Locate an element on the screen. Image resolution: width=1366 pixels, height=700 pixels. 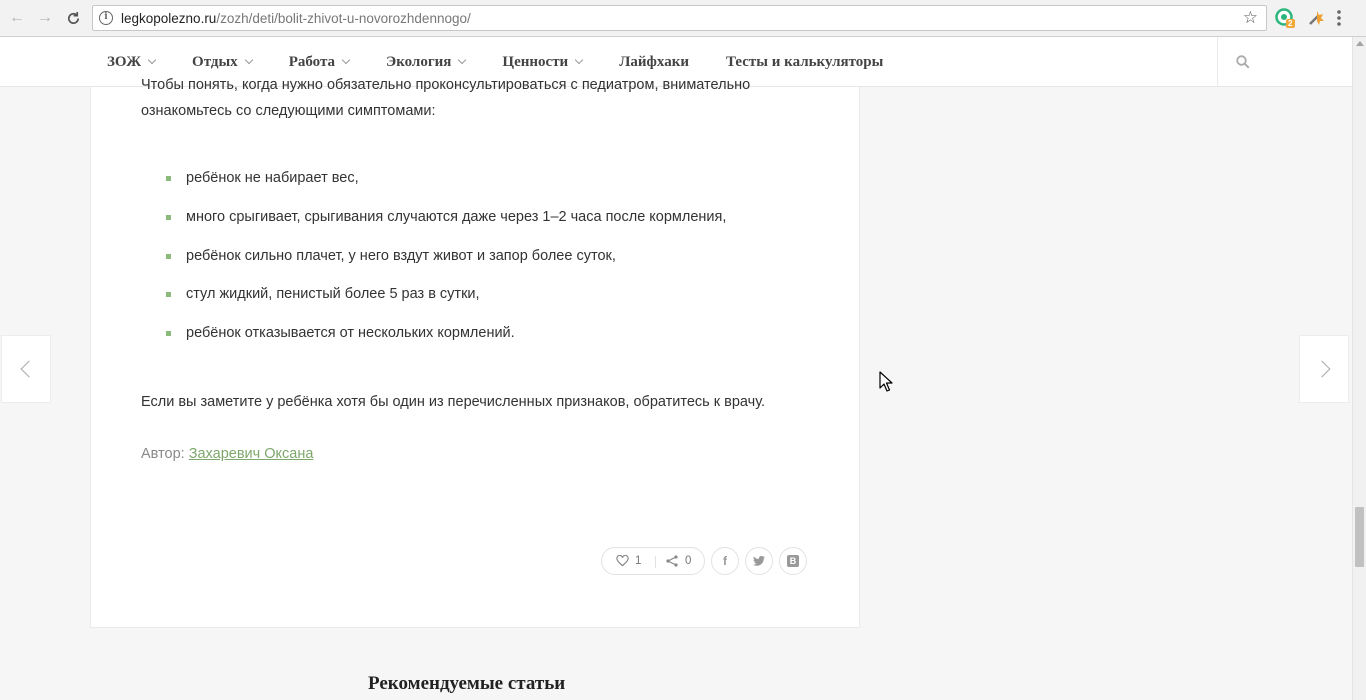
author-link: Захаревич Оксана is located at coordinates (251, 454).